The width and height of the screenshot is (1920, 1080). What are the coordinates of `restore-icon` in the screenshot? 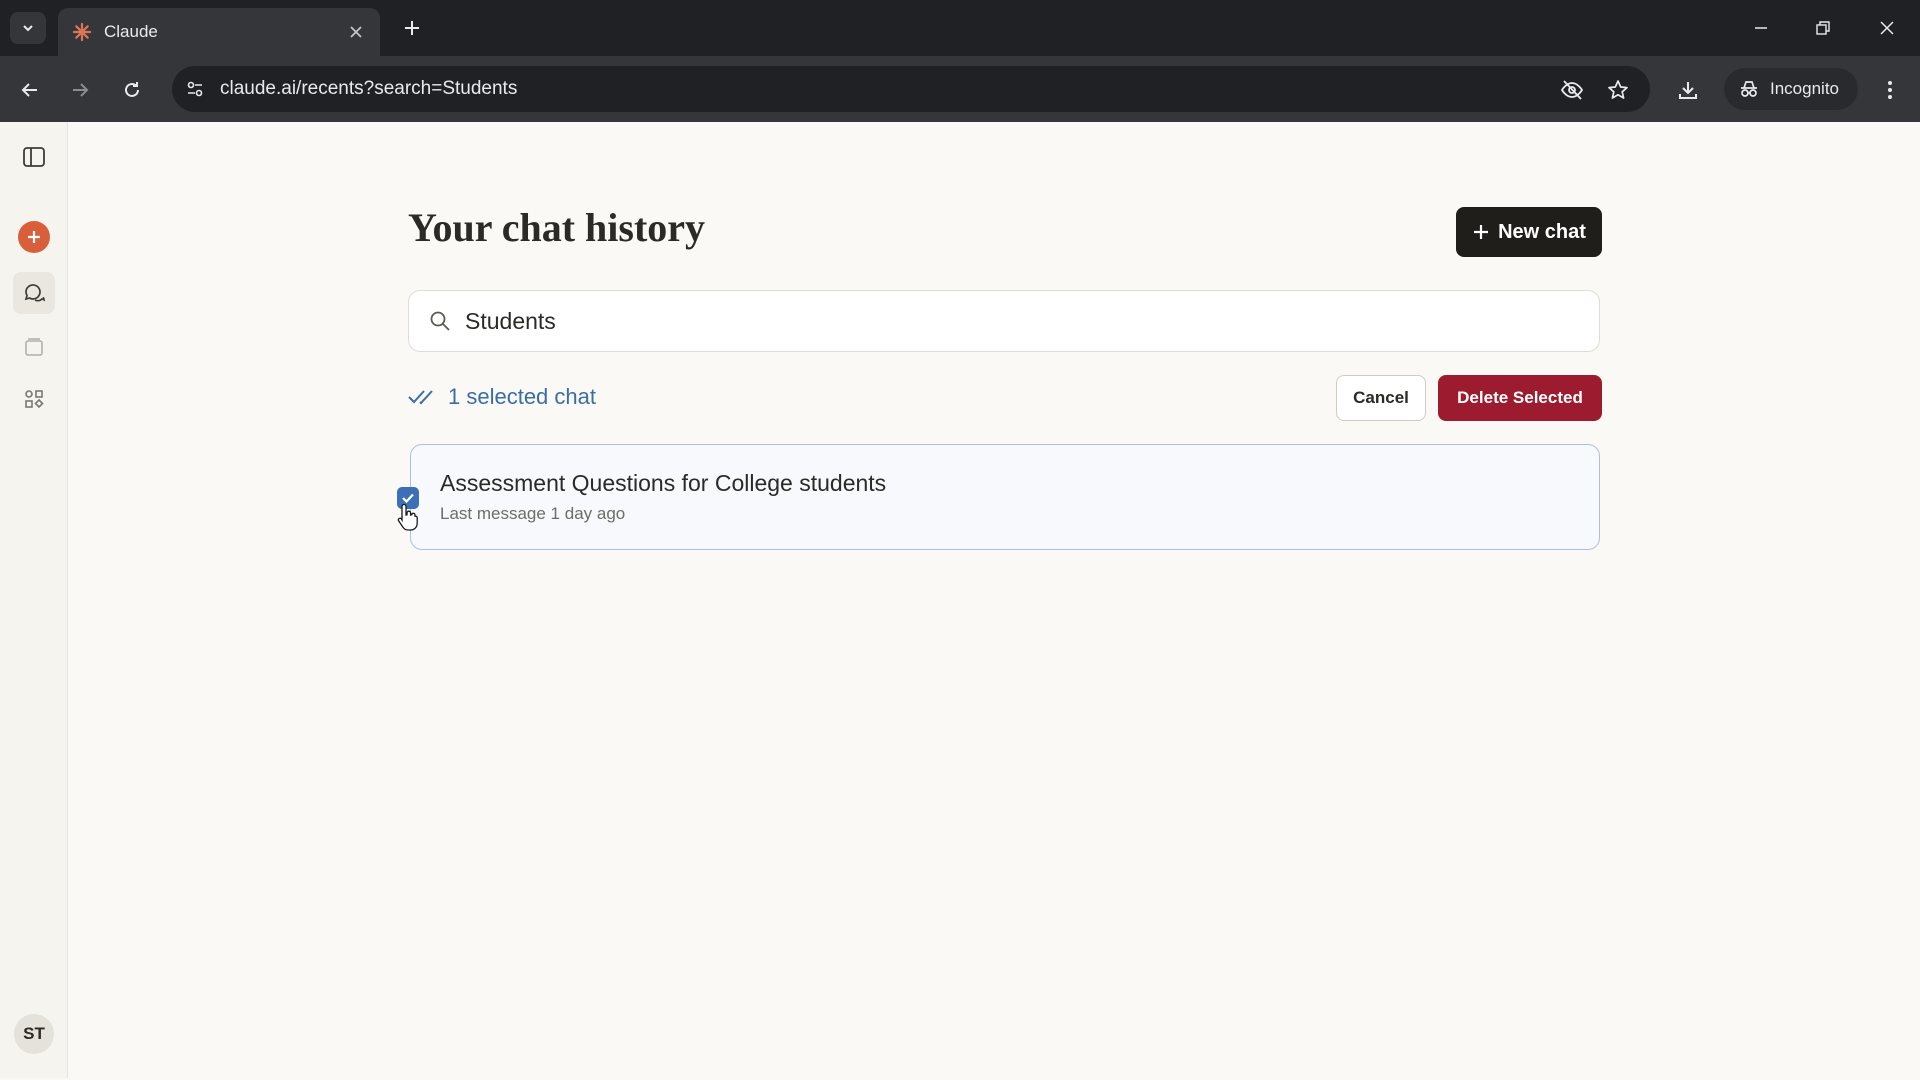 It's located at (1823, 28).